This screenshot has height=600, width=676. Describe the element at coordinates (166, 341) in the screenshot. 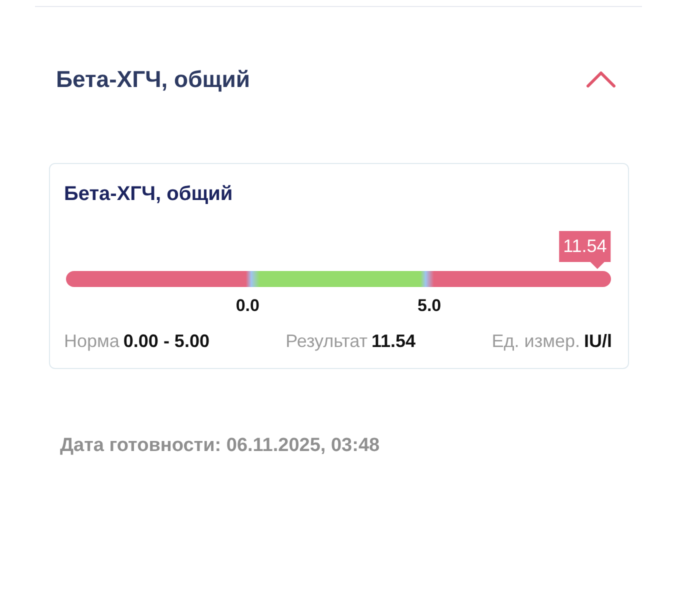

I see `stat-value: 0.00 - 5.00` at that location.